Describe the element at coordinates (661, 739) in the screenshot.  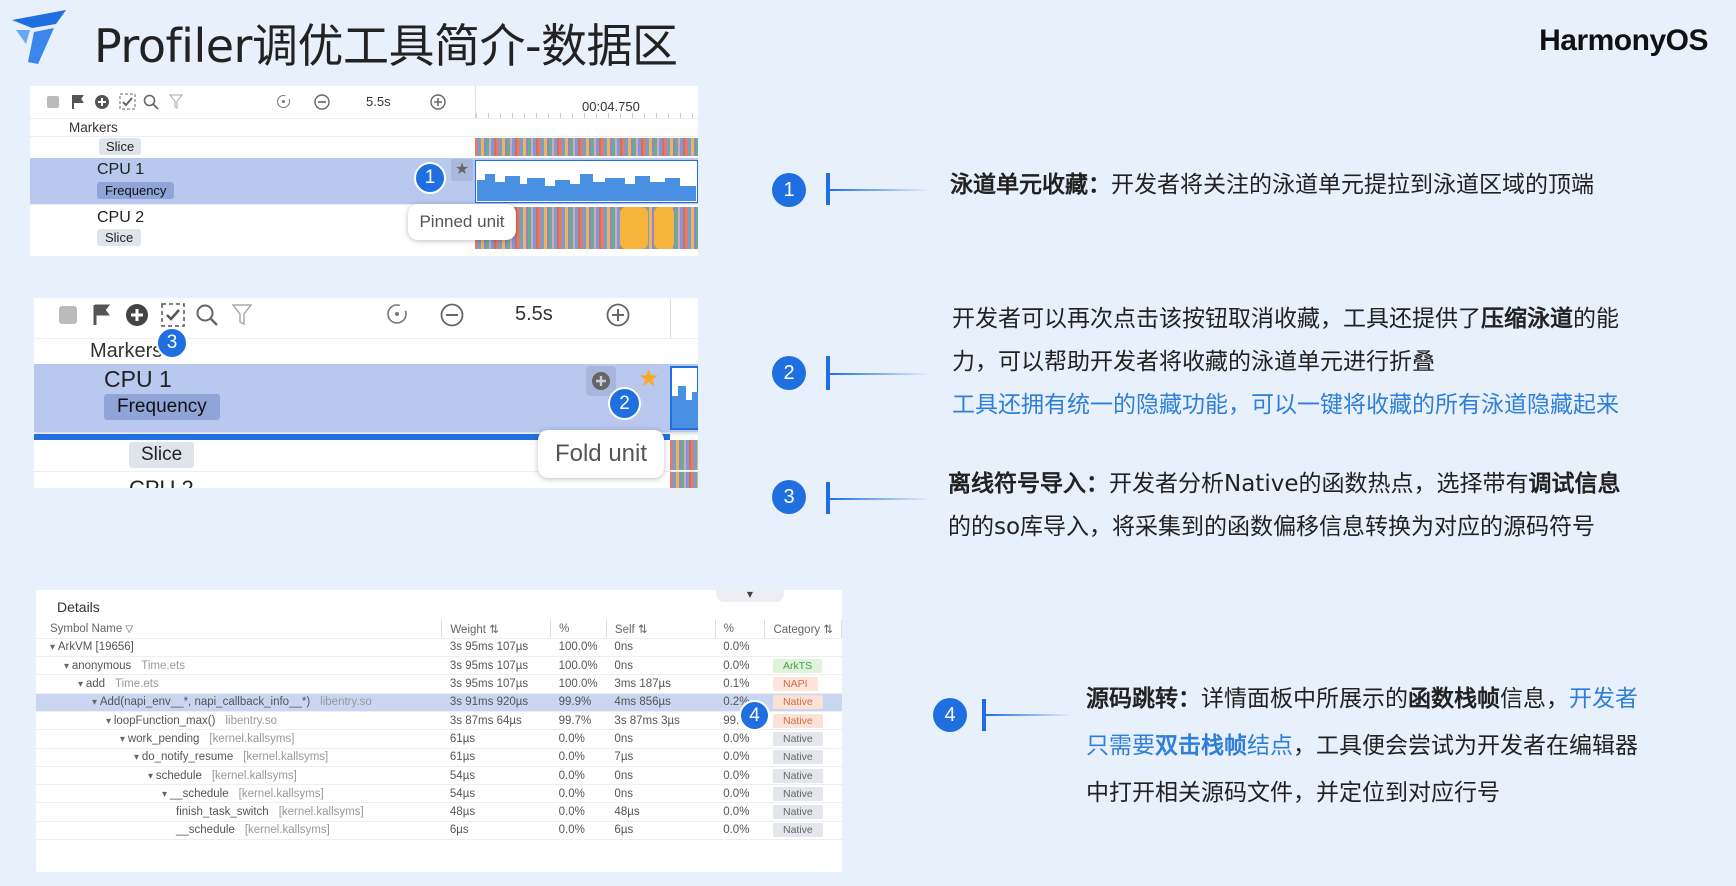
I see `self-cell: 0ns` at that location.